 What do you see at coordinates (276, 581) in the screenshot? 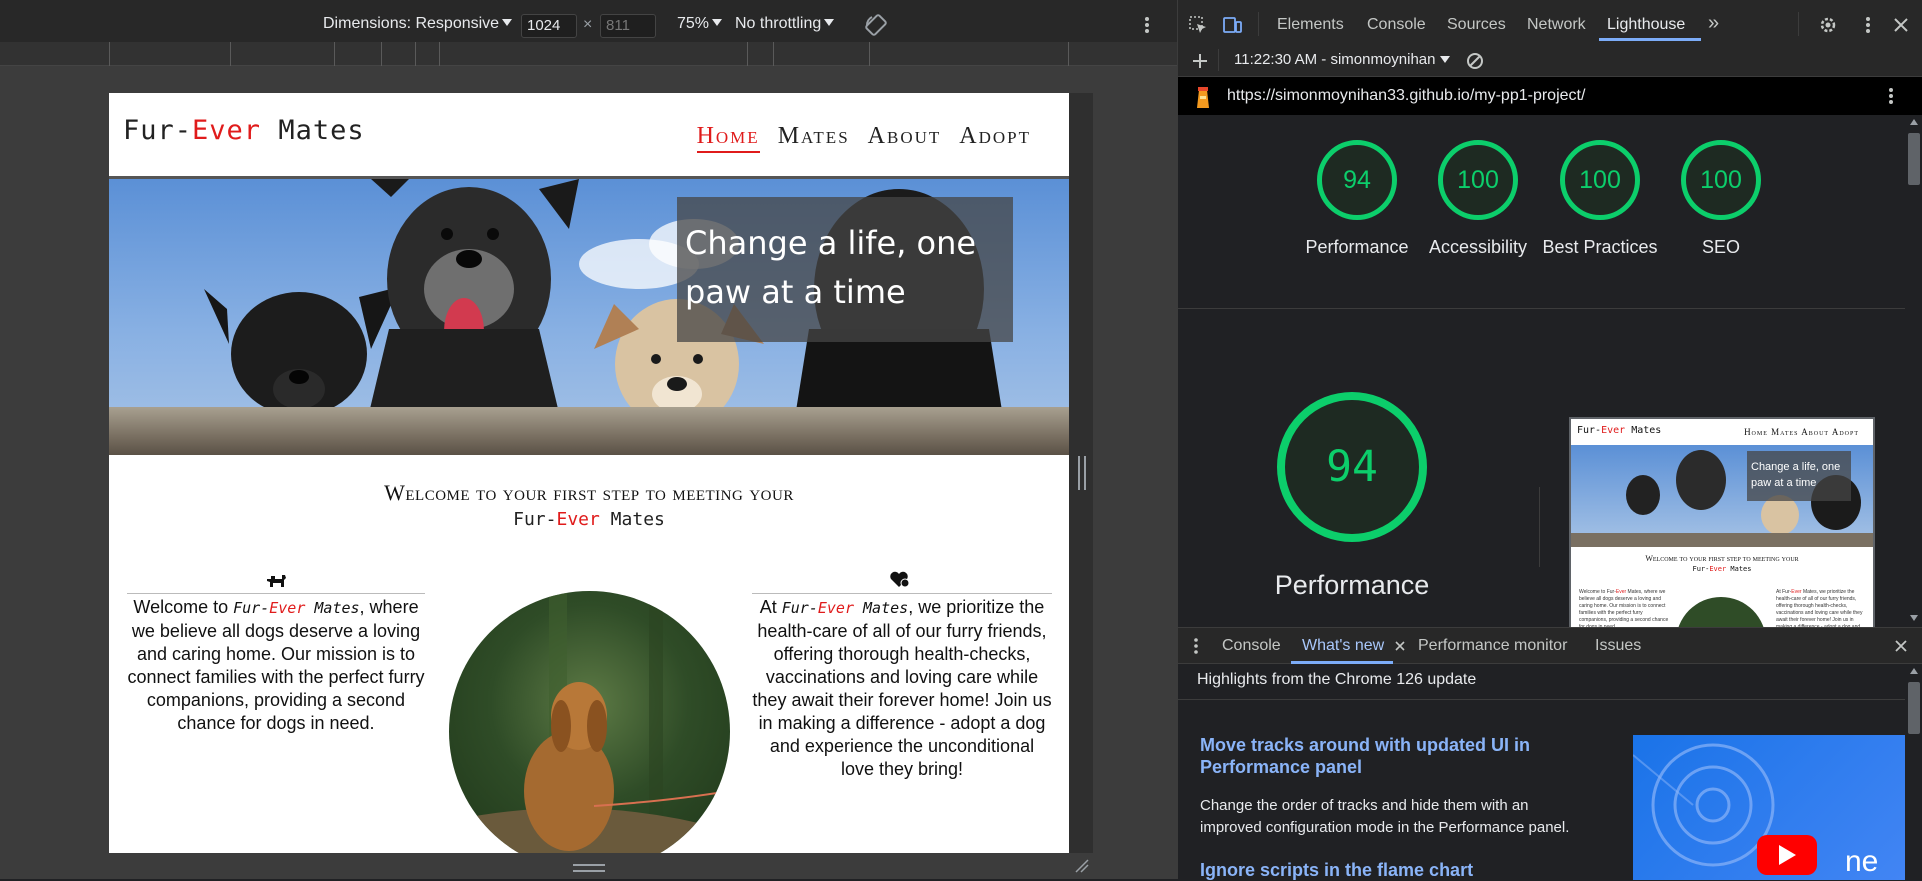
I see `dog-icon` at bounding box center [276, 581].